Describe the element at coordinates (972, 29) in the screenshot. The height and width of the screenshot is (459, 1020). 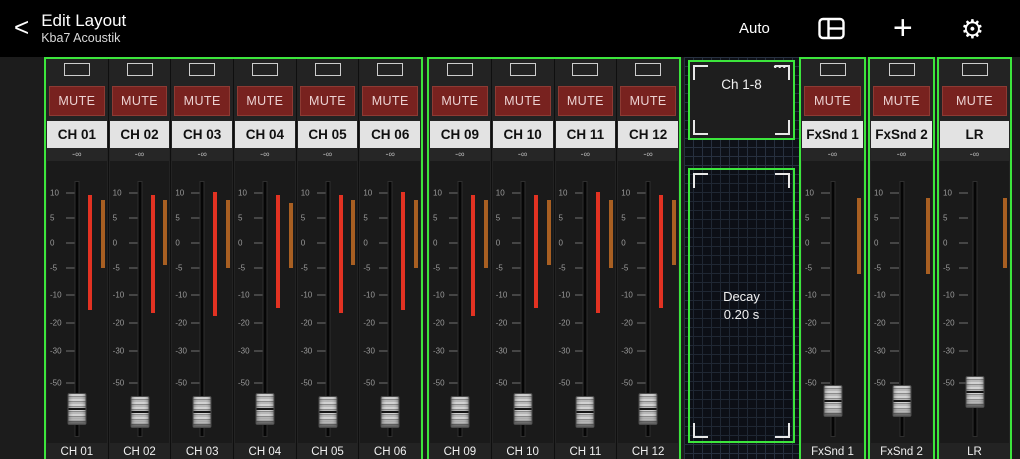
I see `settings-icon: ⚙` at that location.